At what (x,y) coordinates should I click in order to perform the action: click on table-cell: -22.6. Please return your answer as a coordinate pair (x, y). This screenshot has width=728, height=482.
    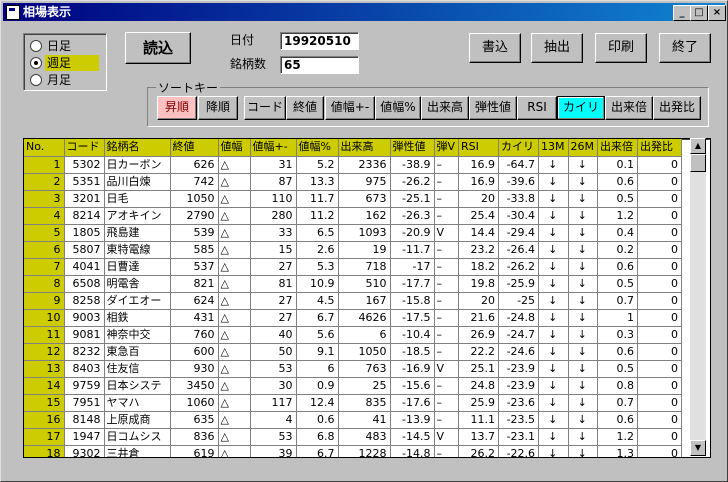
    Looking at the image, I should click on (519, 451).